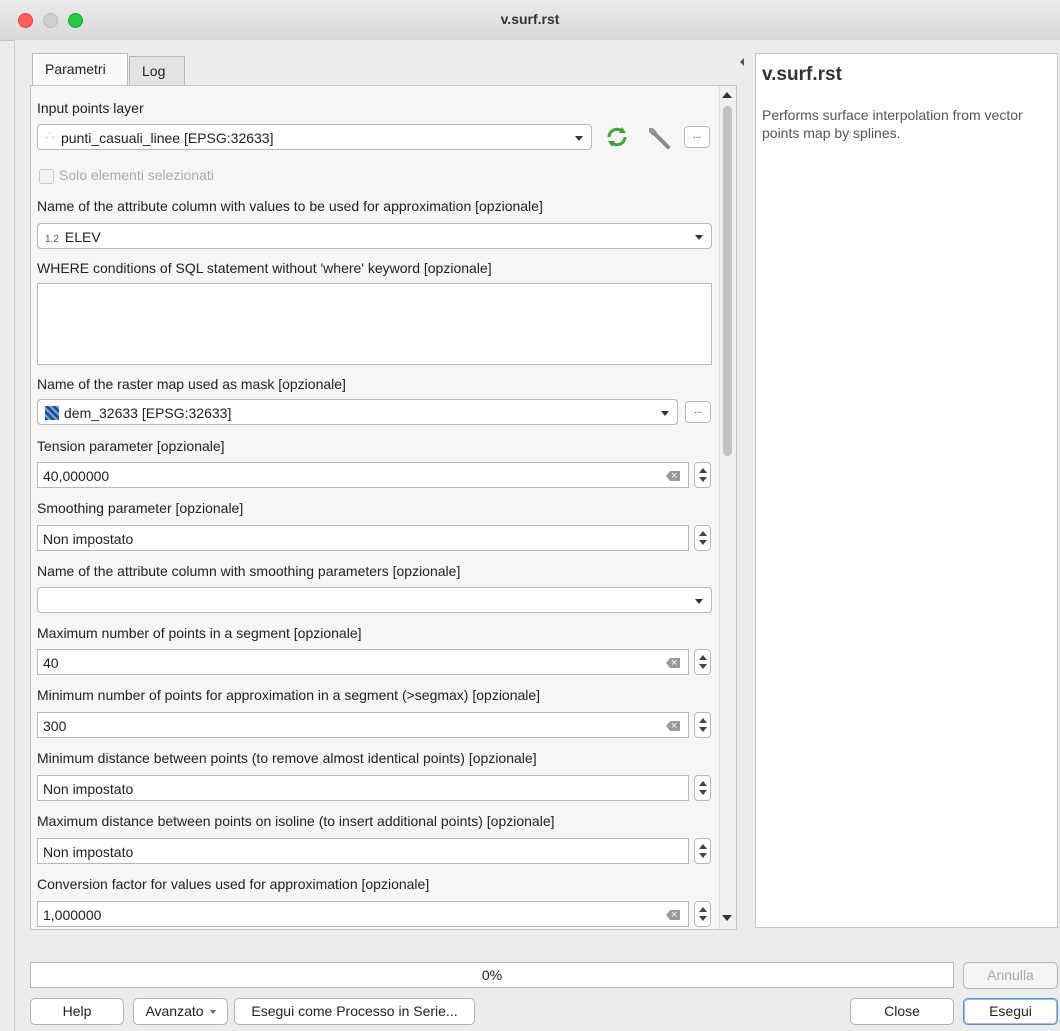  Describe the element at coordinates (52, 413) in the screenshot. I see `raster-layer-icon` at that location.